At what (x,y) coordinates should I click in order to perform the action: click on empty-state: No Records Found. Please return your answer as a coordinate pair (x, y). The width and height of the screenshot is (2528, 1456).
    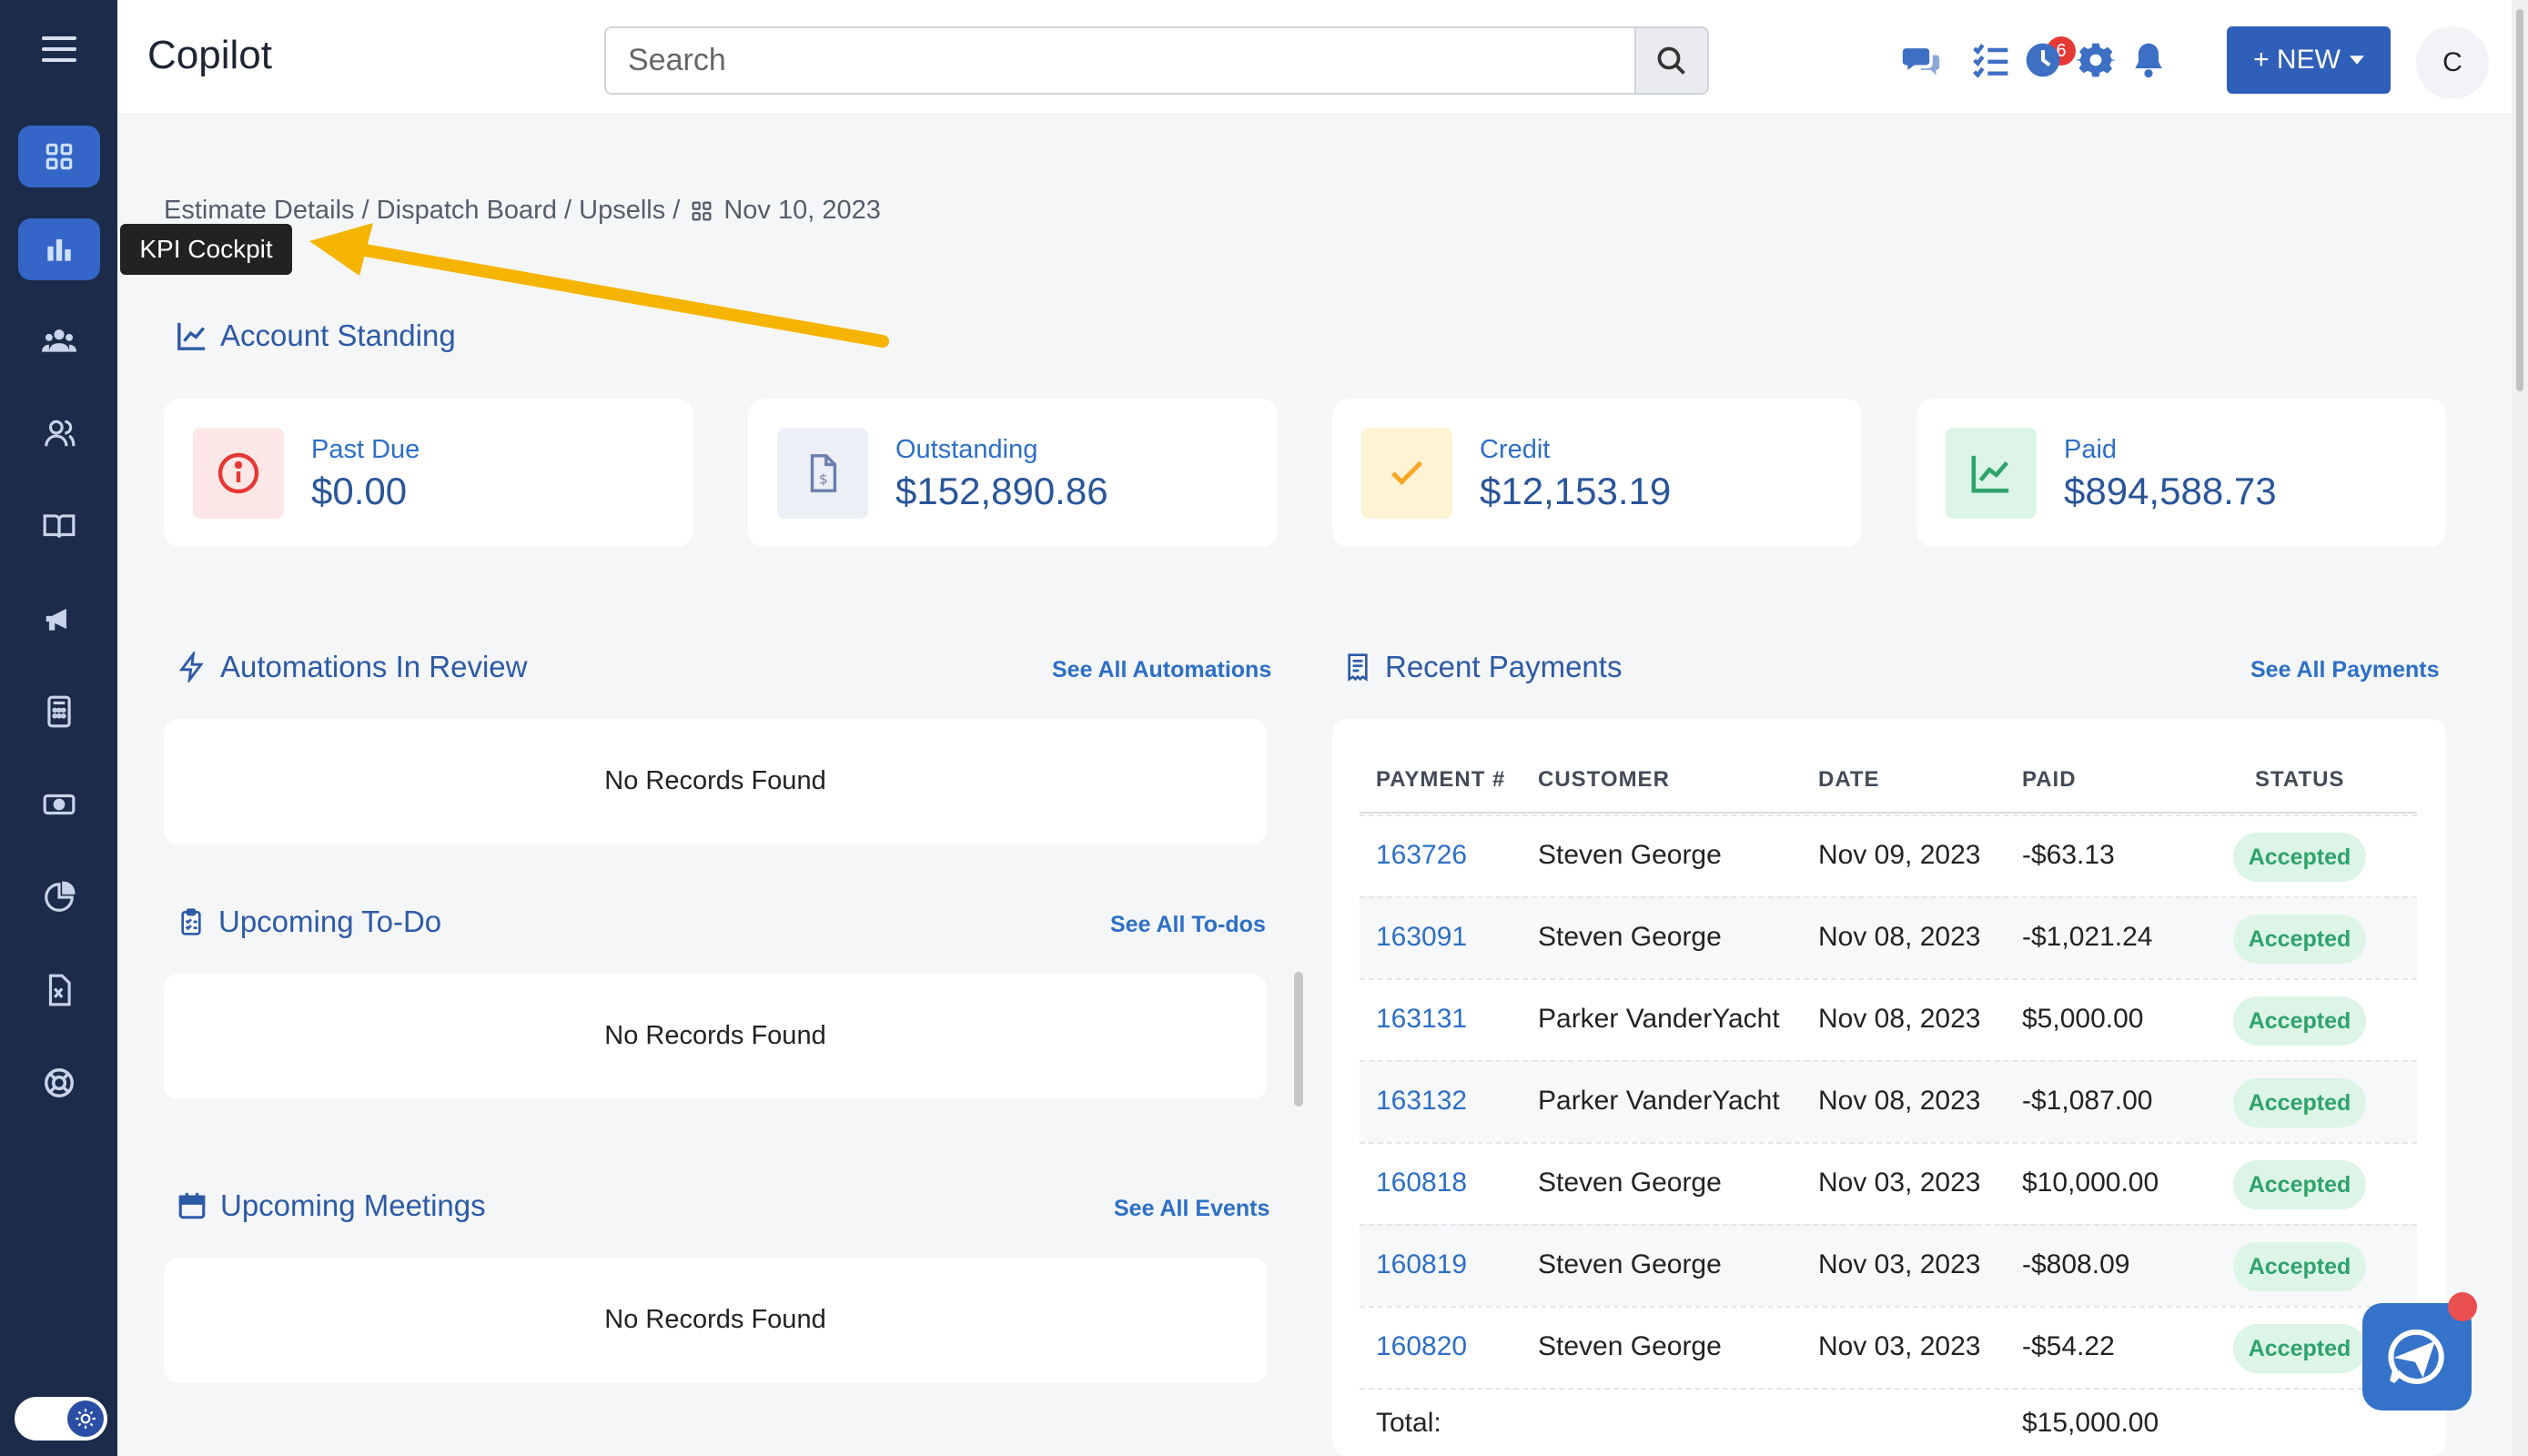
    Looking at the image, I should click on (715, 781).